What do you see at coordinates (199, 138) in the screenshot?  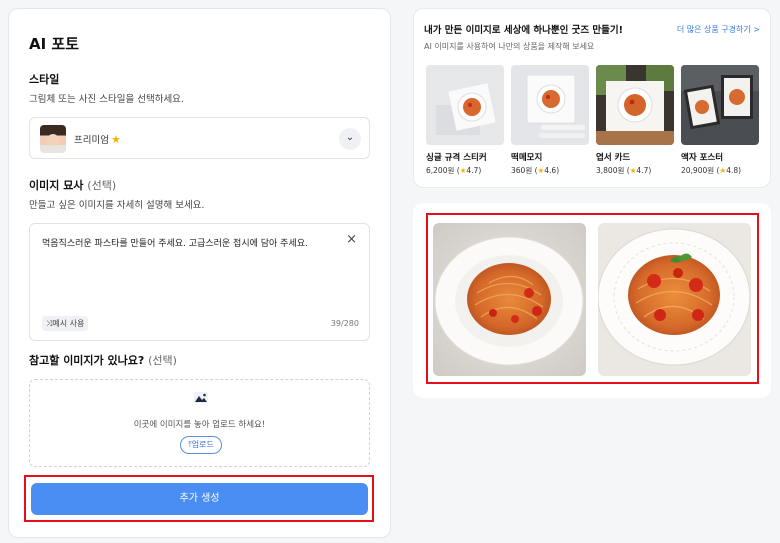 I see `style-select: 프리미엄 ★ ⌄` at bounding box center [199, 138].